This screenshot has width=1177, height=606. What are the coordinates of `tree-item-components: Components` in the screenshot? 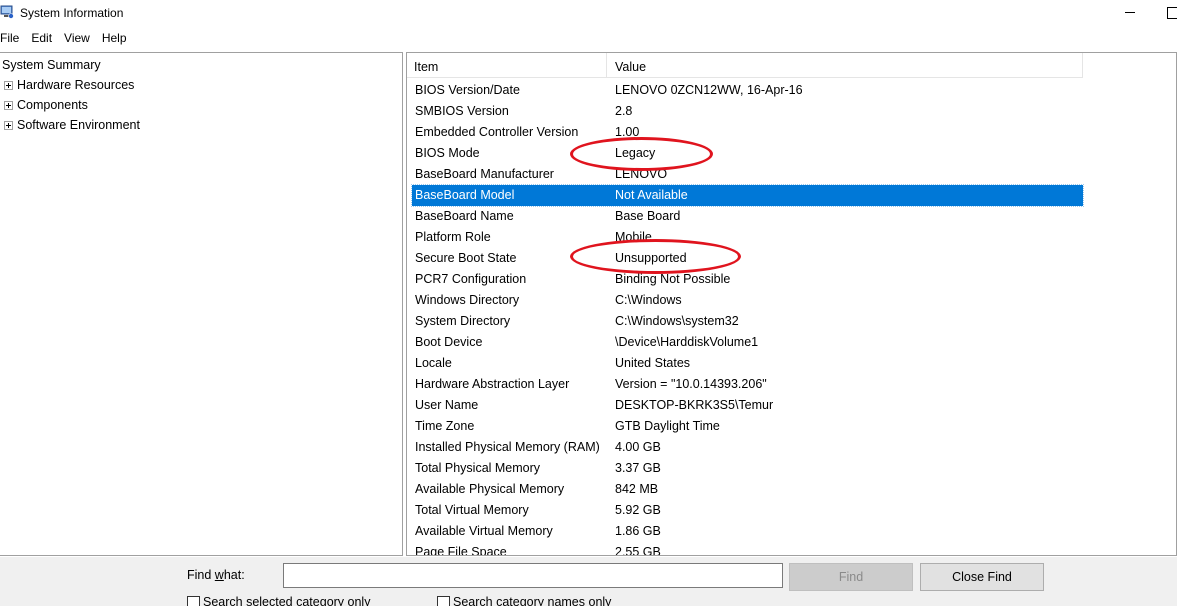 It's located at (44, 105).